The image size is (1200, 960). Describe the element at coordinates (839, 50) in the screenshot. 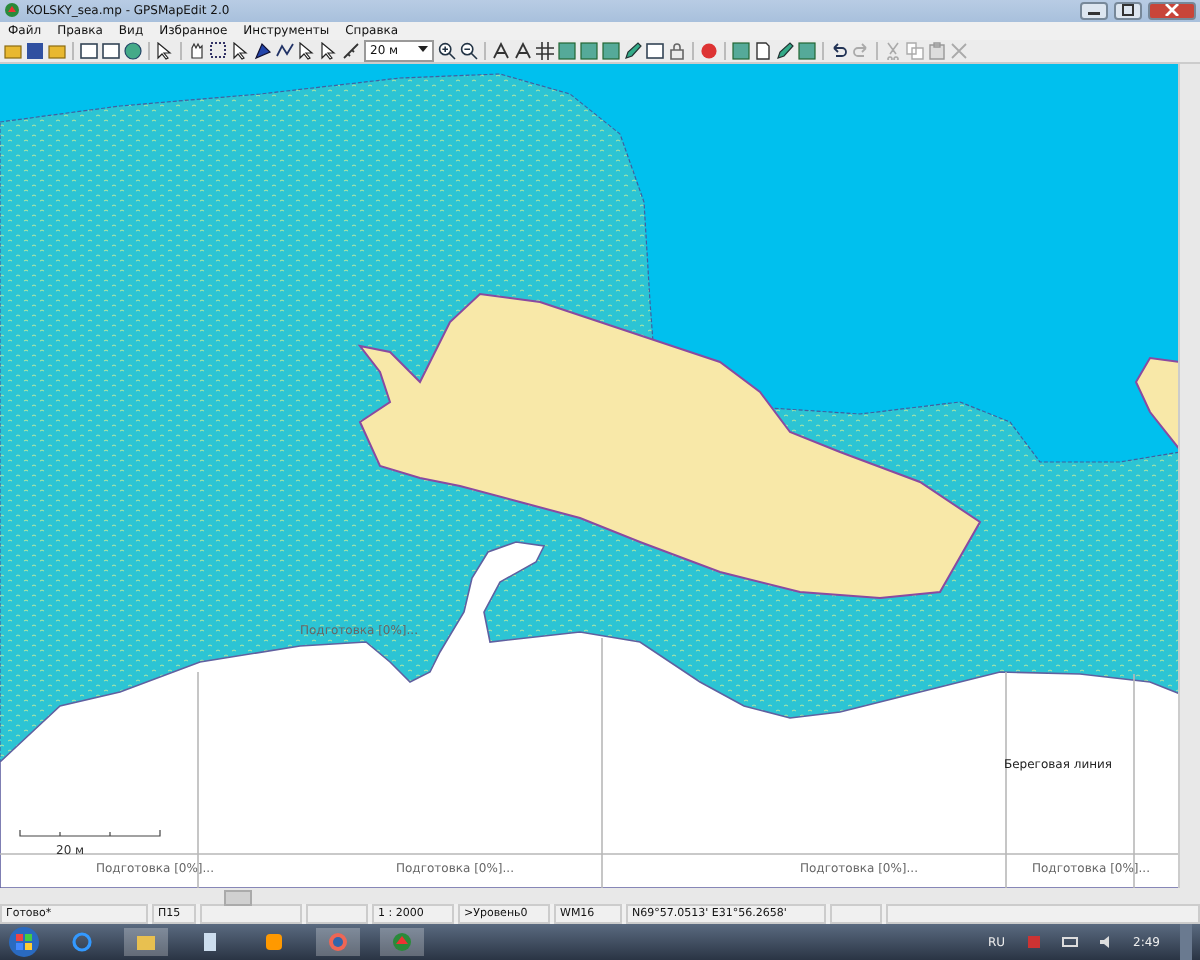

I see `undo-icon` at that location.